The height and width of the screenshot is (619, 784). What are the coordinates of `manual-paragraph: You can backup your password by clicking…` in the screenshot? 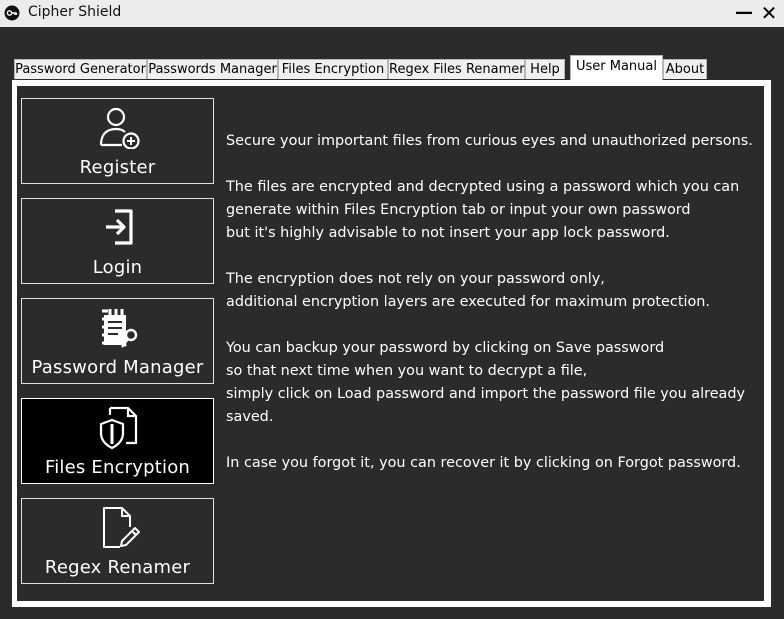 It's located at (486, 382).